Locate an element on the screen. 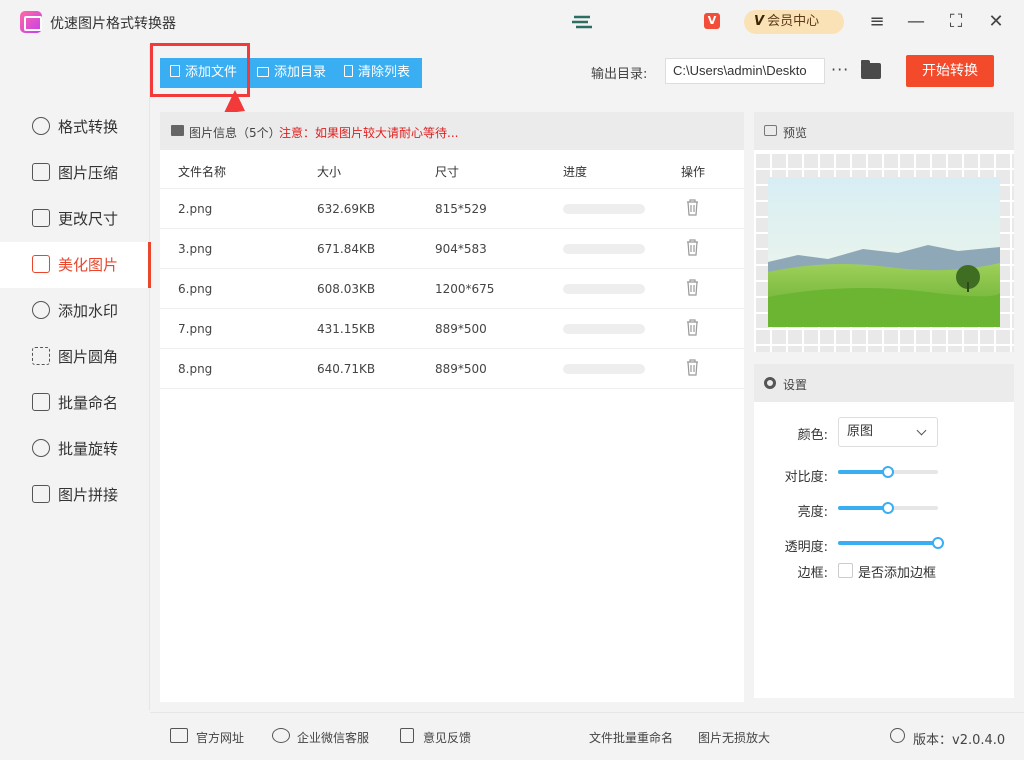 The height and width of the screenshot is (760, 1024). minimize-icon: — is located at coordinates (916, 22).